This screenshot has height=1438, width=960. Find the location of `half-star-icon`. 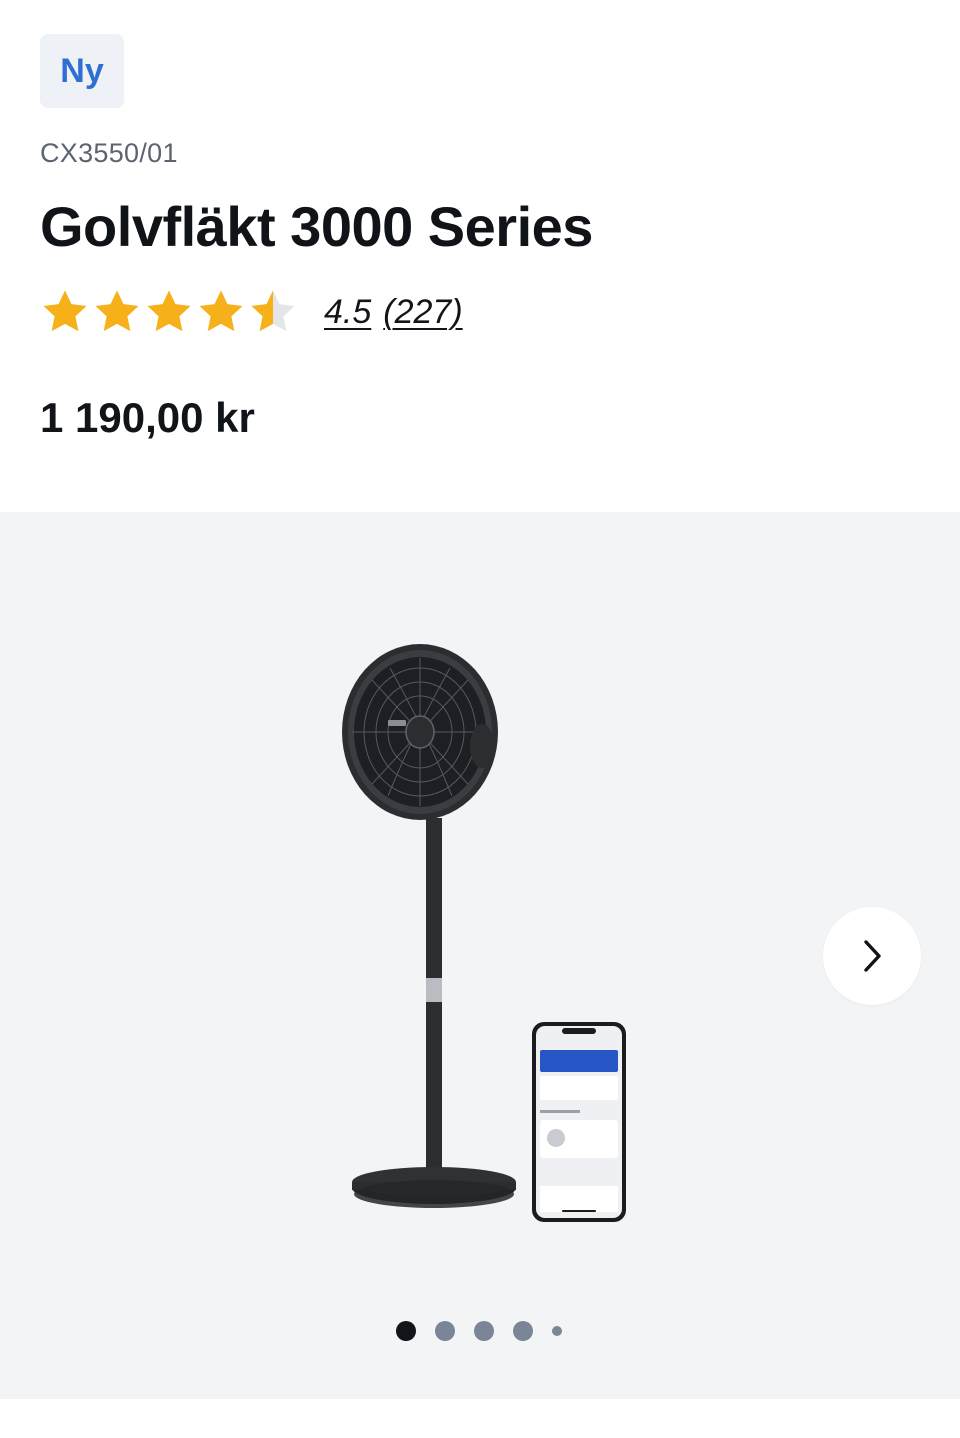

half-star-icon is located at coordinates (273, 311).